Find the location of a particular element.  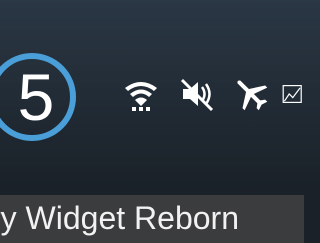

battery-level-text: 5 is located at coordinates (36, 97).